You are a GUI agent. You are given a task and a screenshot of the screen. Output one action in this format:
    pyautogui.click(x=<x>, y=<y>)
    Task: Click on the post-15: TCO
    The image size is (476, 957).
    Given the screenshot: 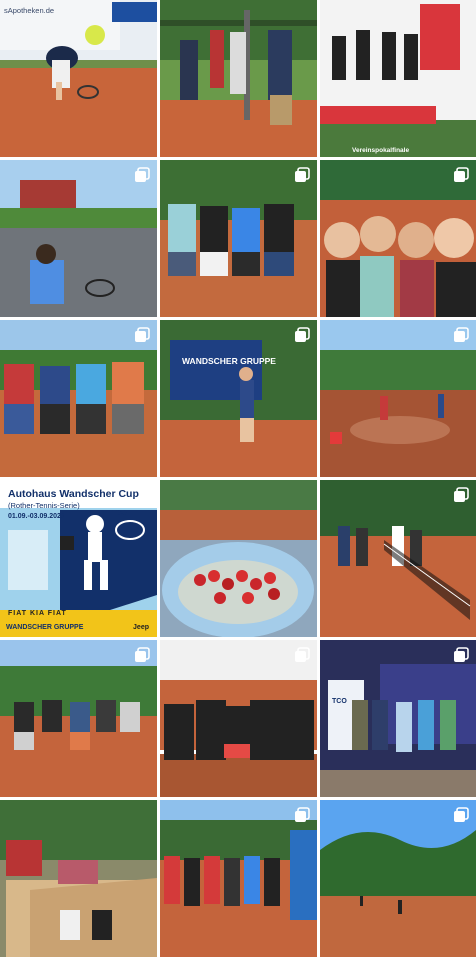 What is the action you would take?
    pyautogui.click(x=398, y=718)
    